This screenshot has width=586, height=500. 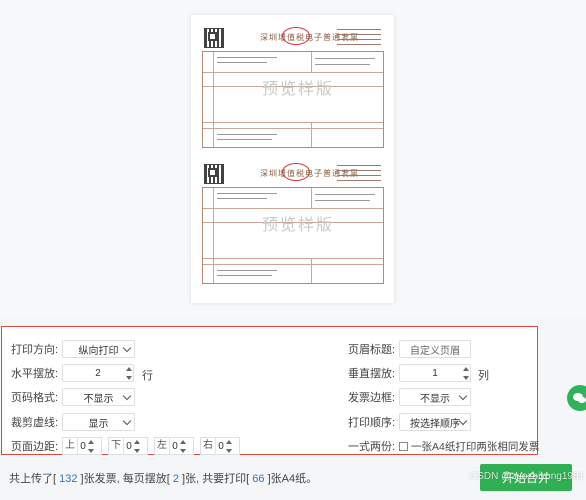 I want to click on margin-right-input: 右 0, so click(x=220, y=446).